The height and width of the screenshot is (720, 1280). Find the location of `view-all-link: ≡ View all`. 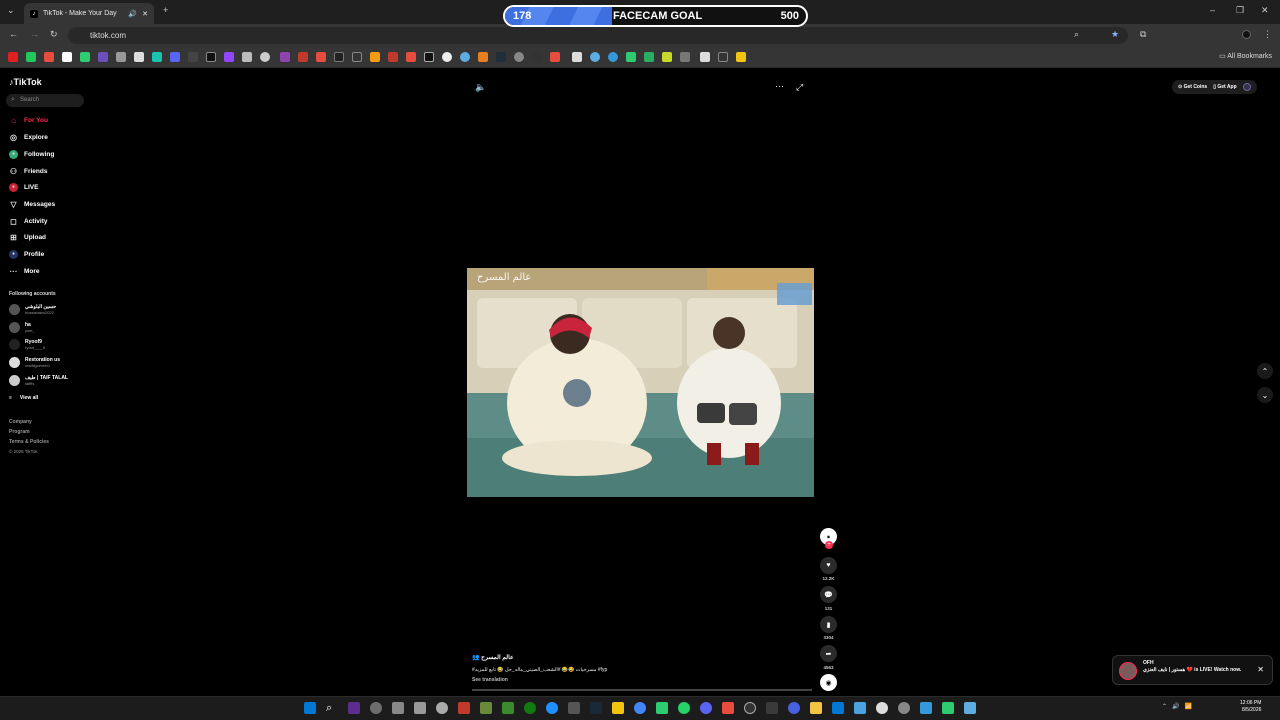

view-all-link: ≡ View all is located at coordinates (23, 398).